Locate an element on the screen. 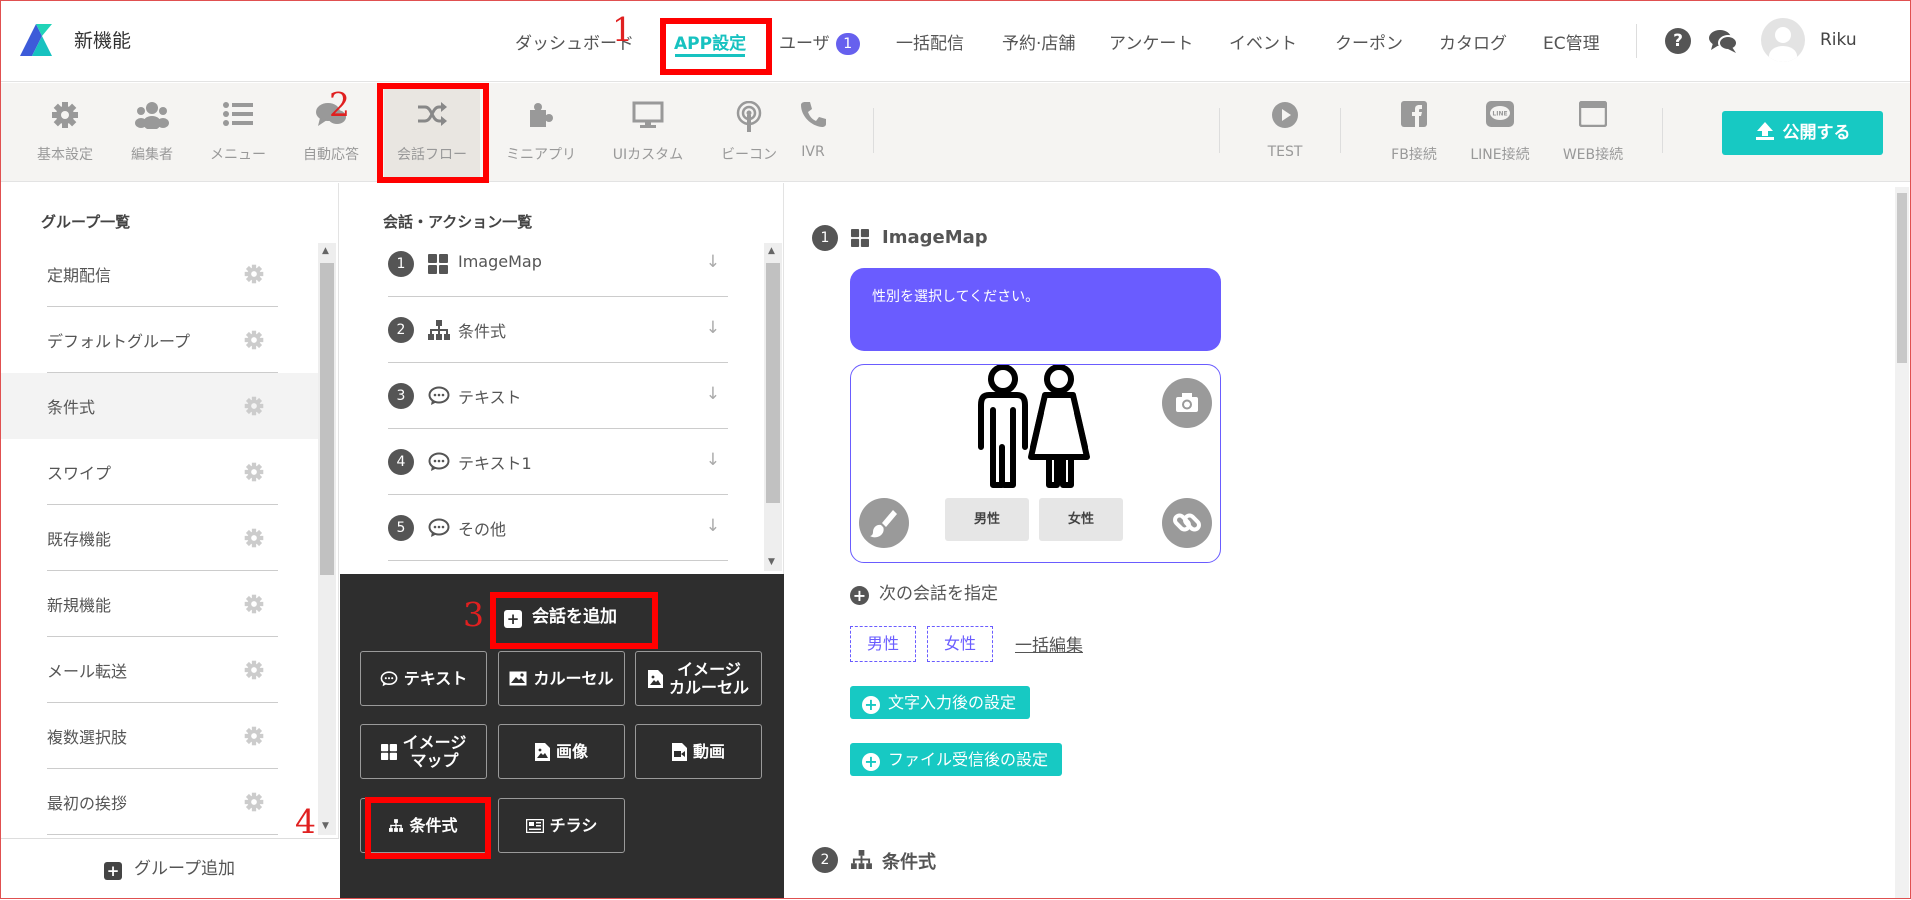  group-item: デフォルトグループ is located at coordinates (159, 340).